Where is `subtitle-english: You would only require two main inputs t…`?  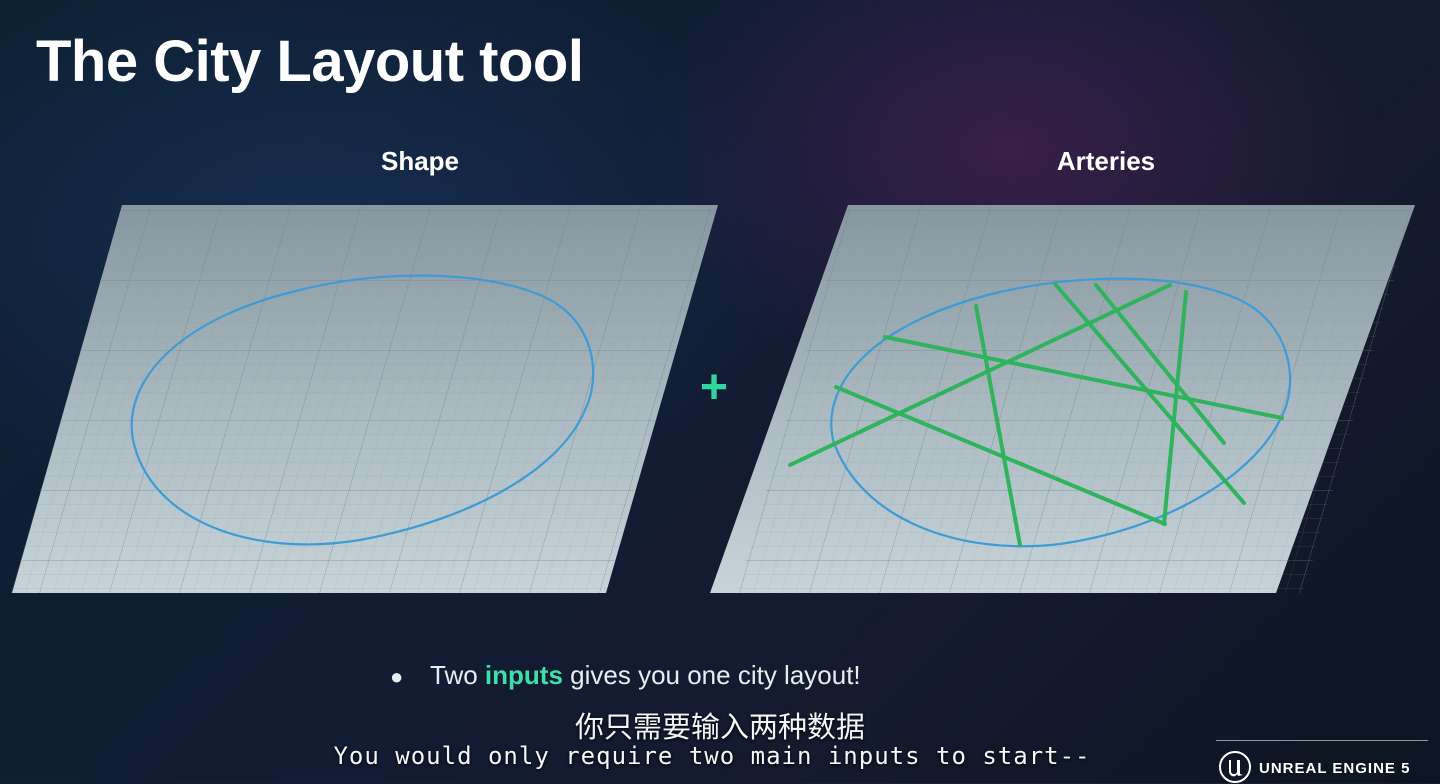
subtitle-english: You would only require two main inputs t… is located at coordinates (712, 756).